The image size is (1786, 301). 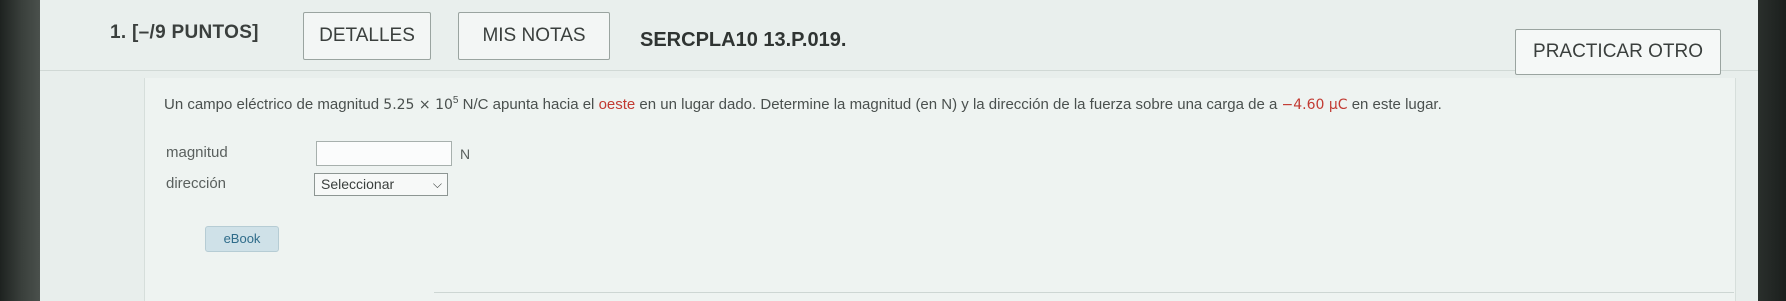 I want to click on direction-select-value: Seleccionar, so click(x=358, y=184).